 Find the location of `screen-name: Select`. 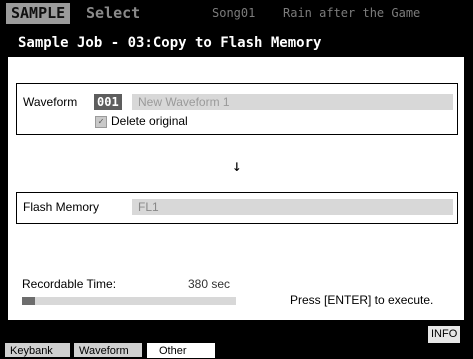

screen-name: Select is located at coordinates (113, 13).